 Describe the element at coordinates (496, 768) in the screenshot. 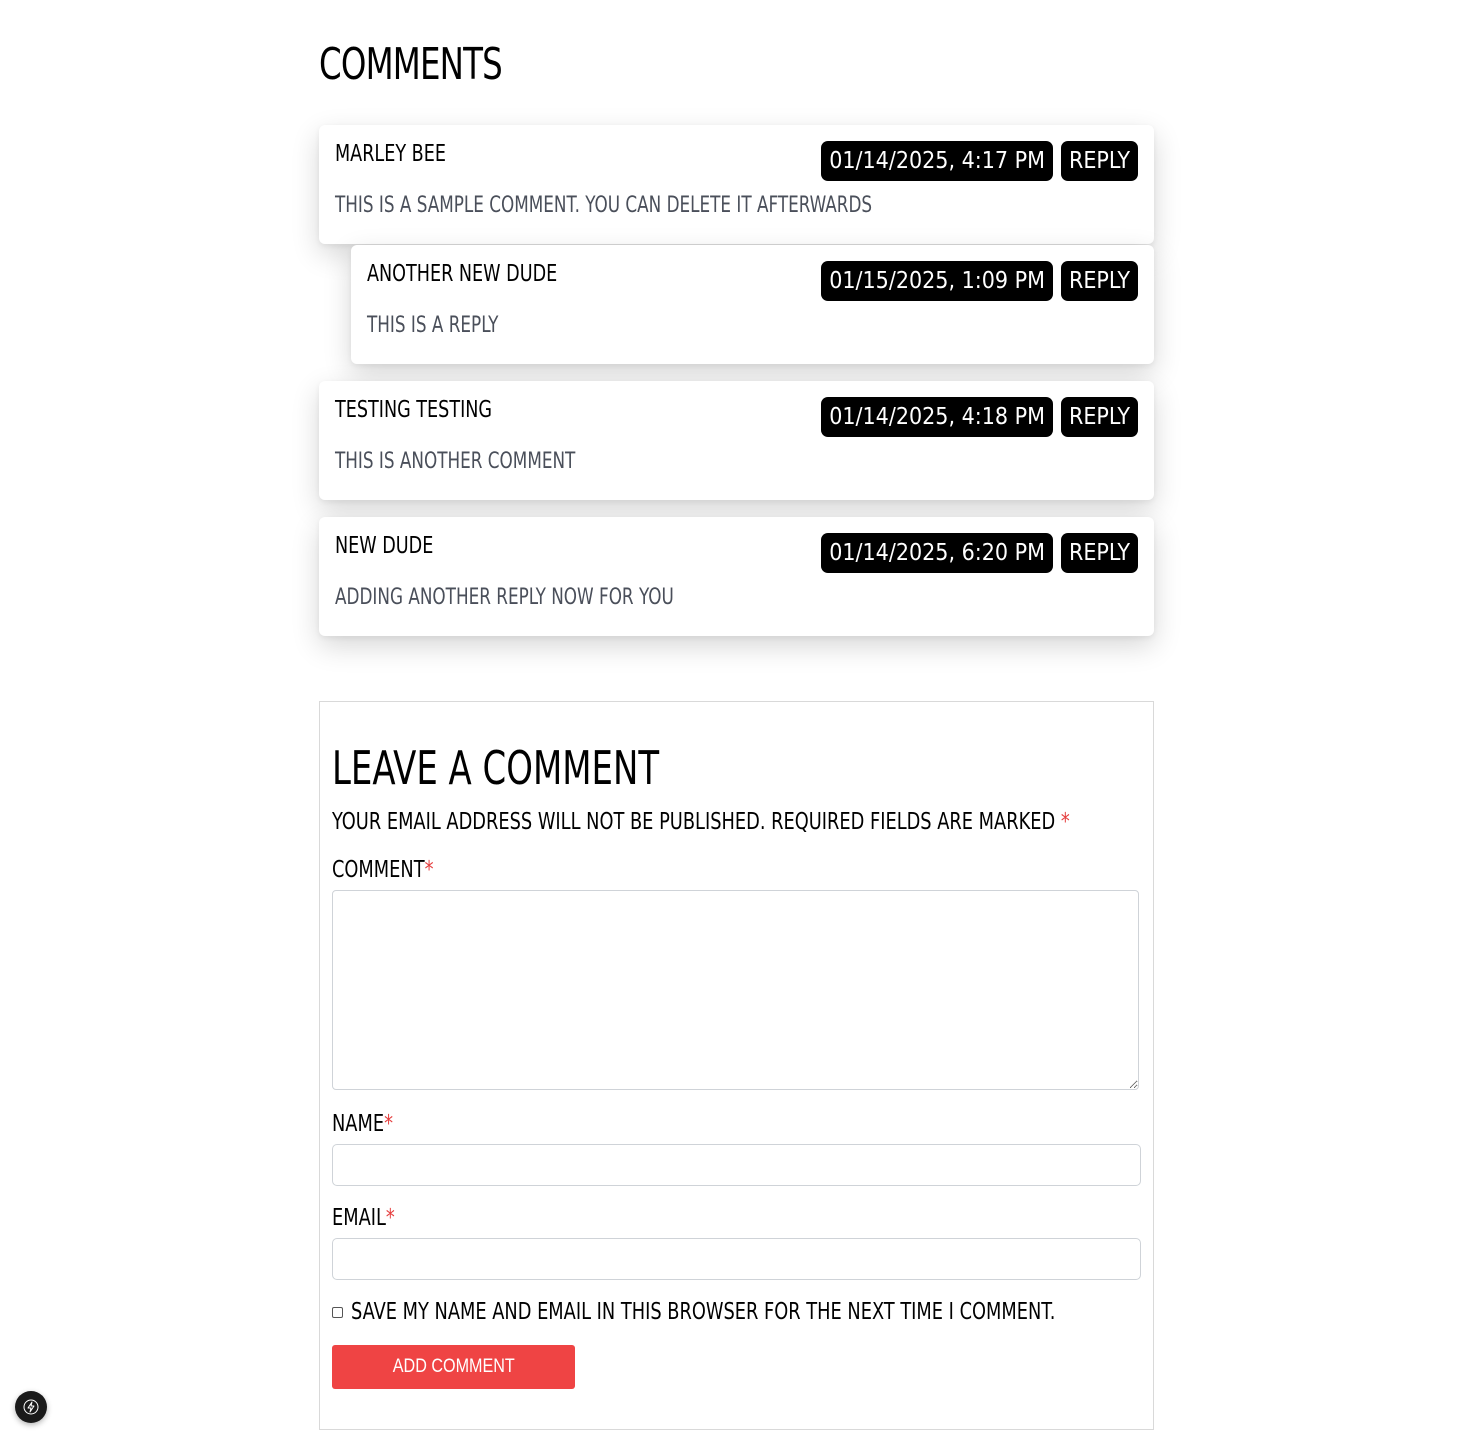

I see `form-title: Leave a Comment` at that location.